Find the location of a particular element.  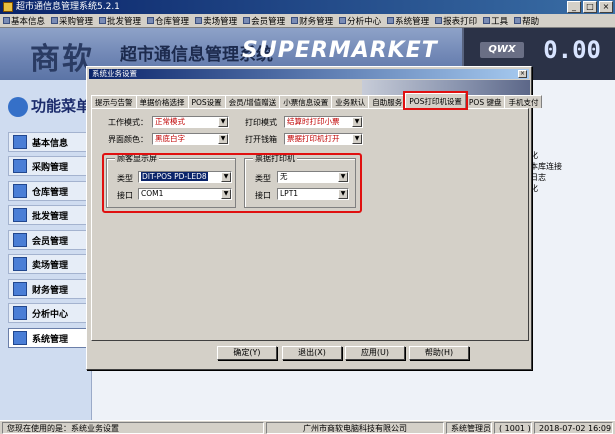

purchase-icon is located at coordinates (20, 166).